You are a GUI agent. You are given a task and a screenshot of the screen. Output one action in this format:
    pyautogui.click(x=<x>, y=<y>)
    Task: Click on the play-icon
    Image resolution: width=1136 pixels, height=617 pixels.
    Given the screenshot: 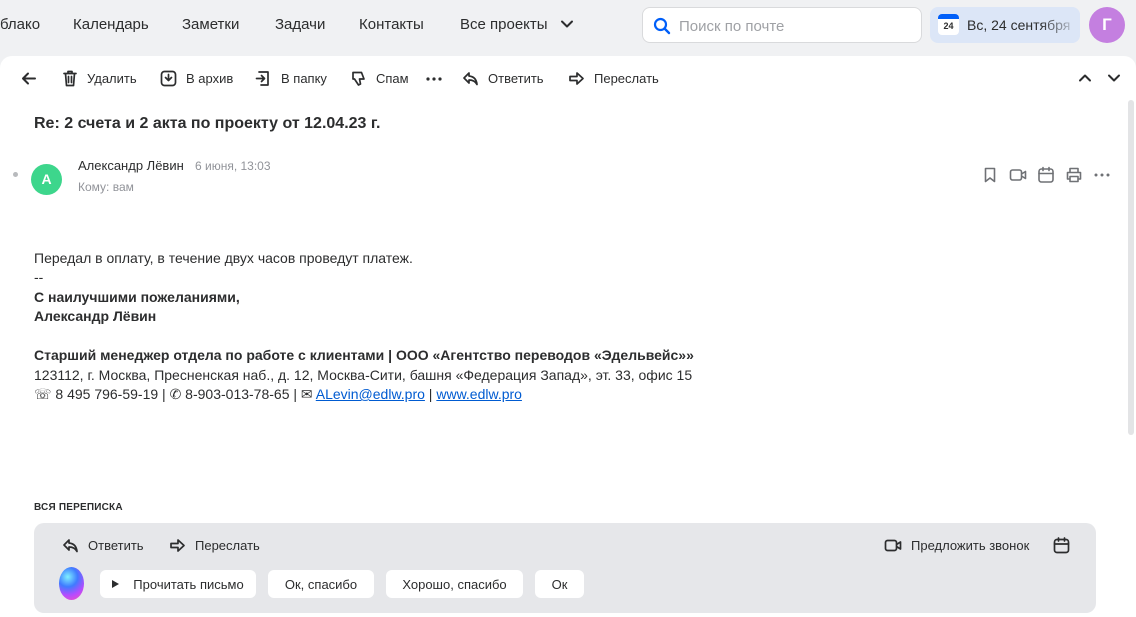 What is the action you would take?
    pyautogui.click(x=116, y=584)
    